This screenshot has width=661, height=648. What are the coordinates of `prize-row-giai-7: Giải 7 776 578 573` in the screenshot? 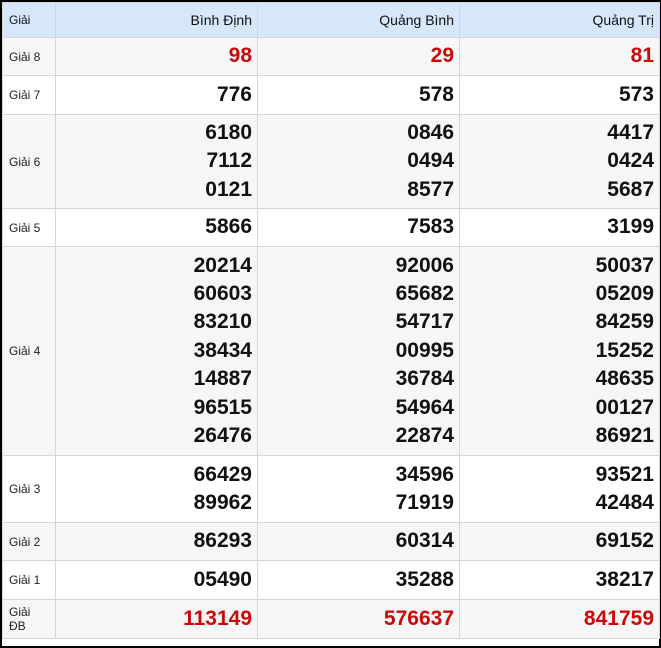 It's located at (331, 95).